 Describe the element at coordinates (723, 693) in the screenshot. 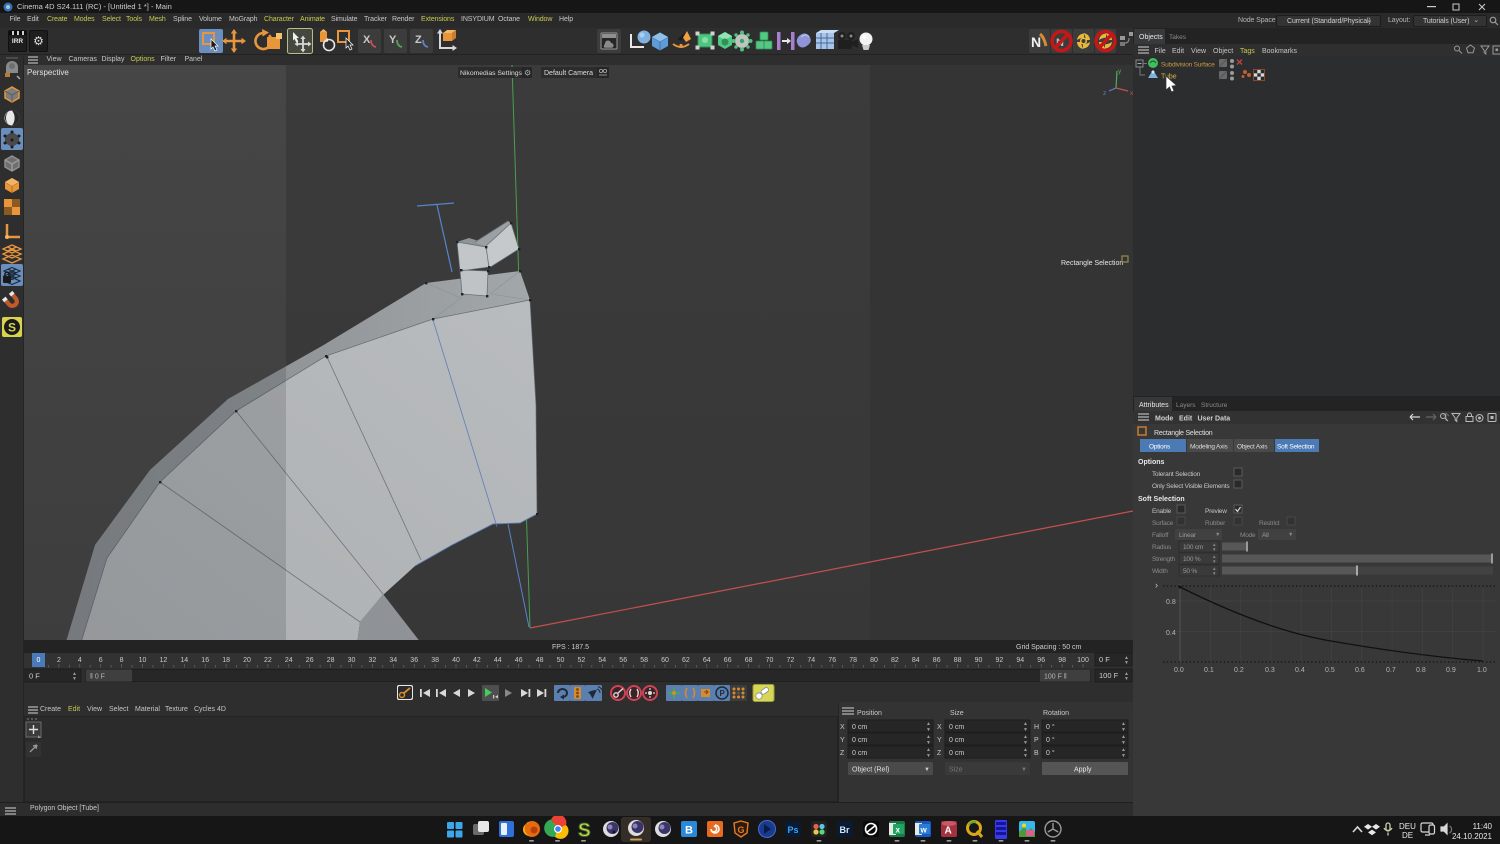

I see `svg-text: P` at that location.